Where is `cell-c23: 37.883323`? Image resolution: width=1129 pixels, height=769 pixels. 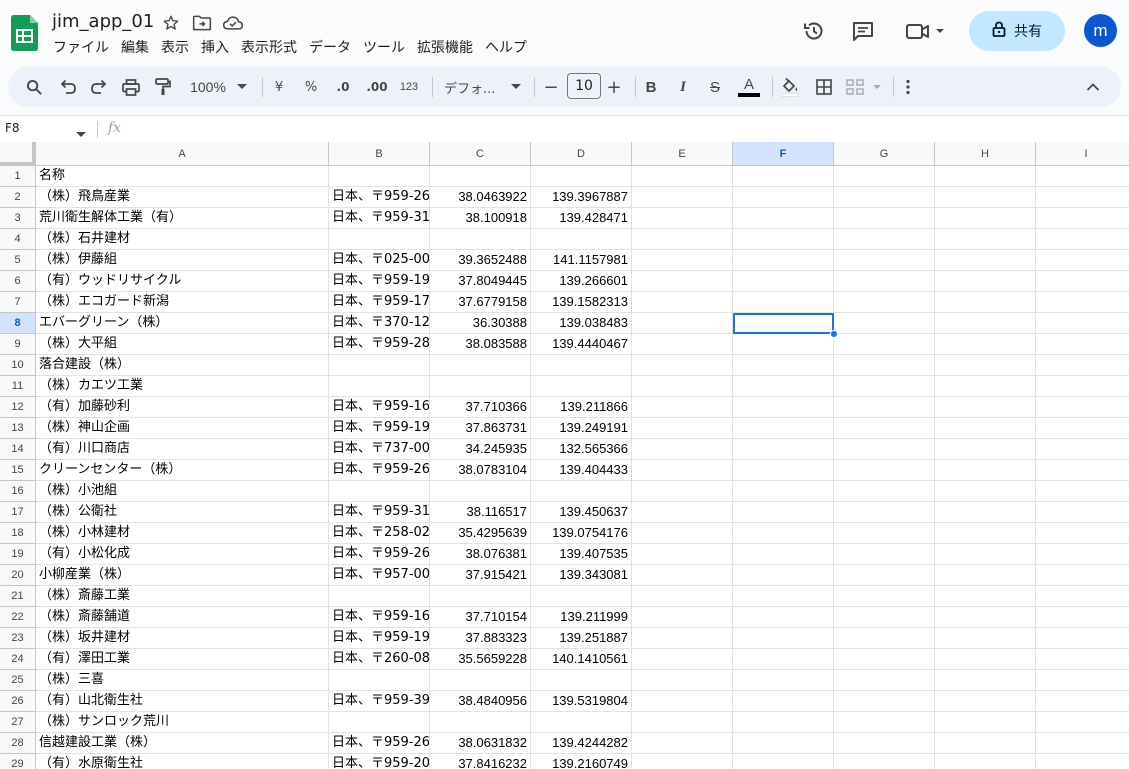 cell-c23: 37.883323 is located at coordinates (480, 638).